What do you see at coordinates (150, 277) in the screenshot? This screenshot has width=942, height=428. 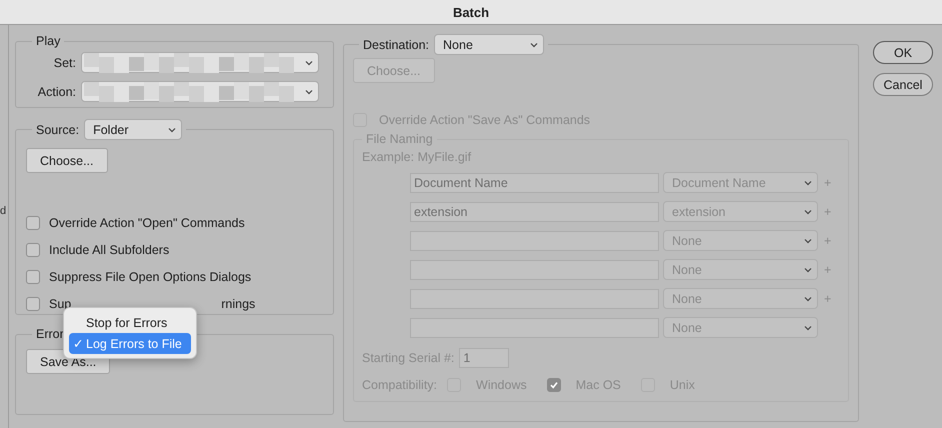 I see `checkbox-label: Suppress File Open Options Dialogs` at bounding box center [150, 277].